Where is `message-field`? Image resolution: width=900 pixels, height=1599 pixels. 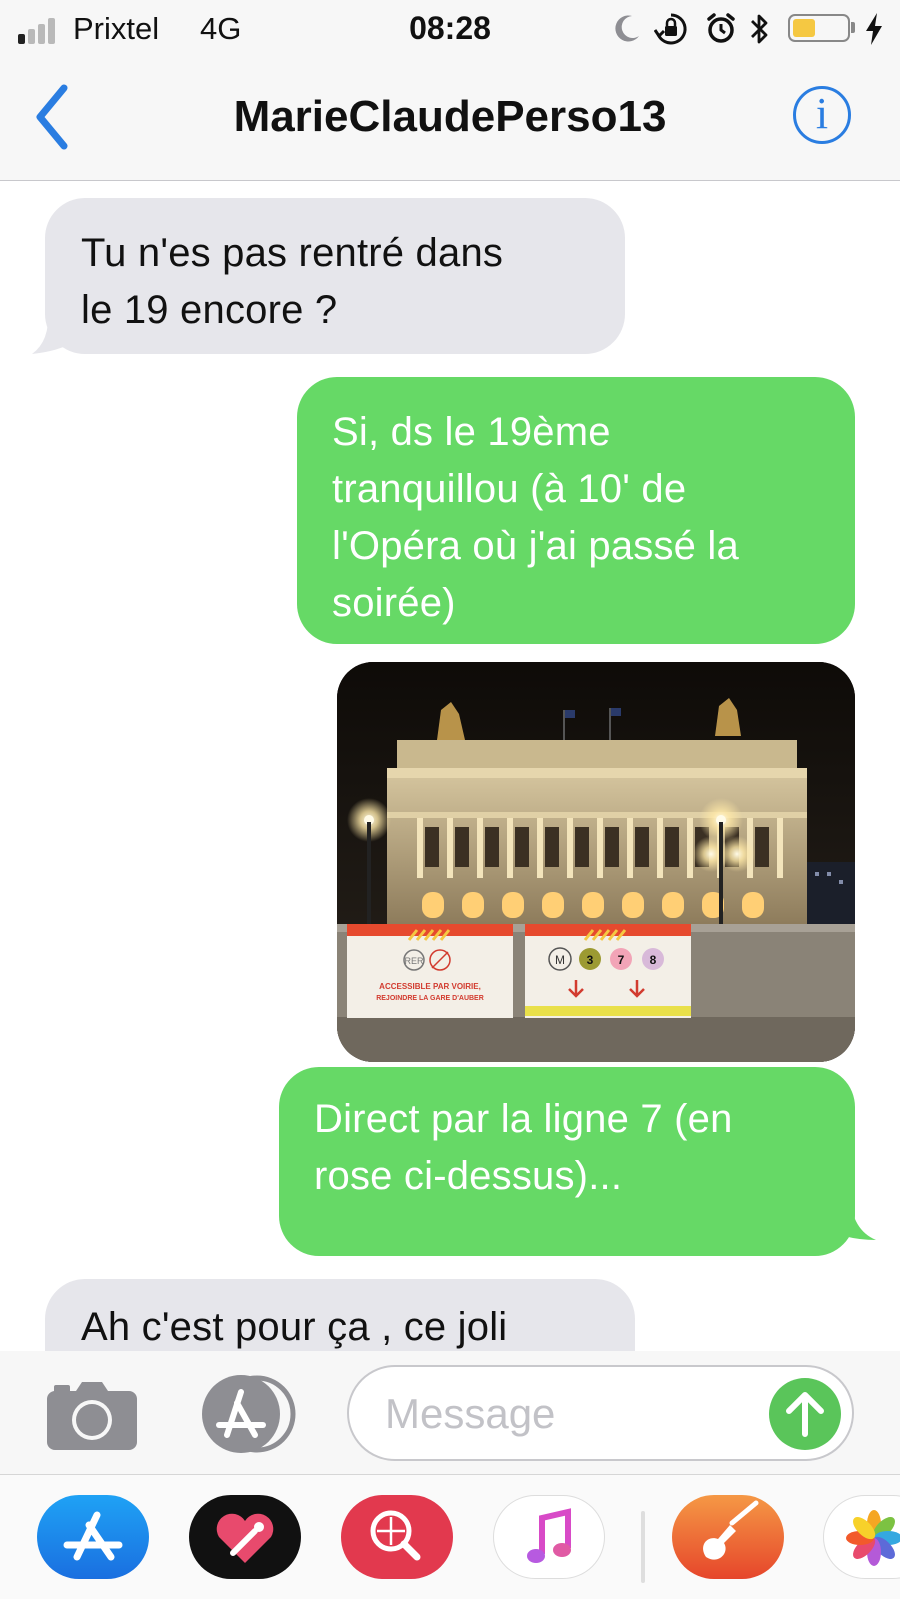
message-field is located at coordinates (600, 1413).